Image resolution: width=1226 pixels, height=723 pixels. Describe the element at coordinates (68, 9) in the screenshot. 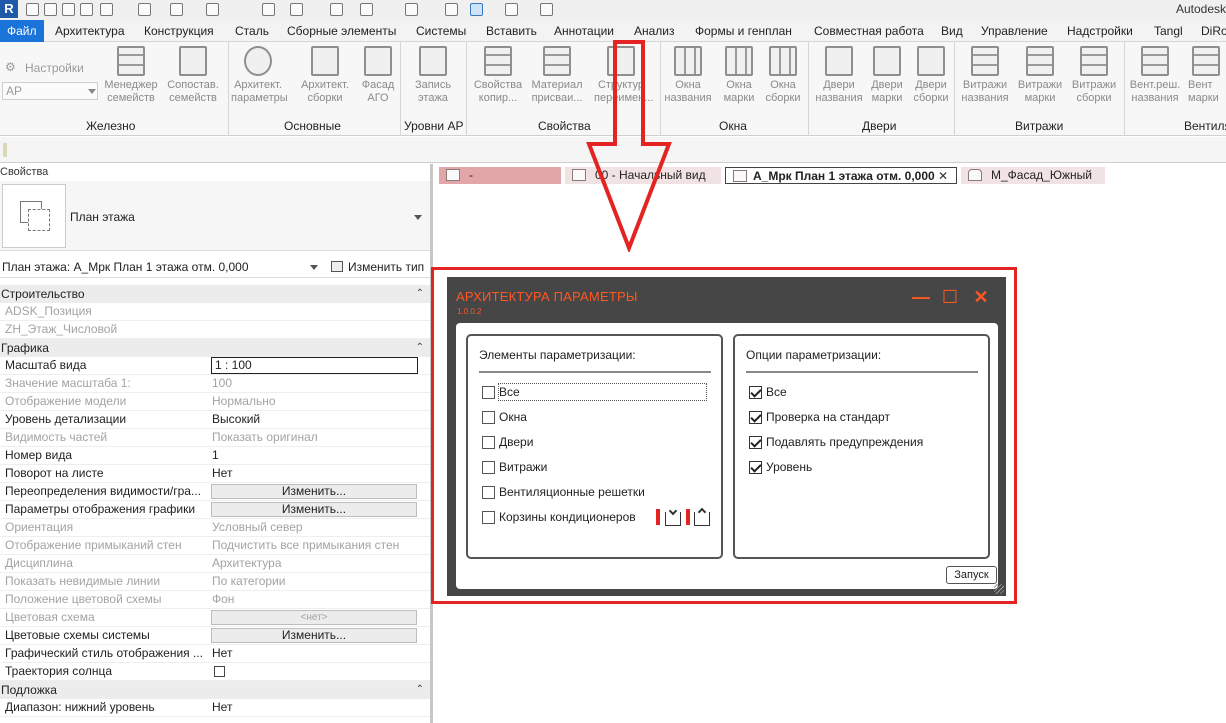

I see `open-file-icon` at that location.